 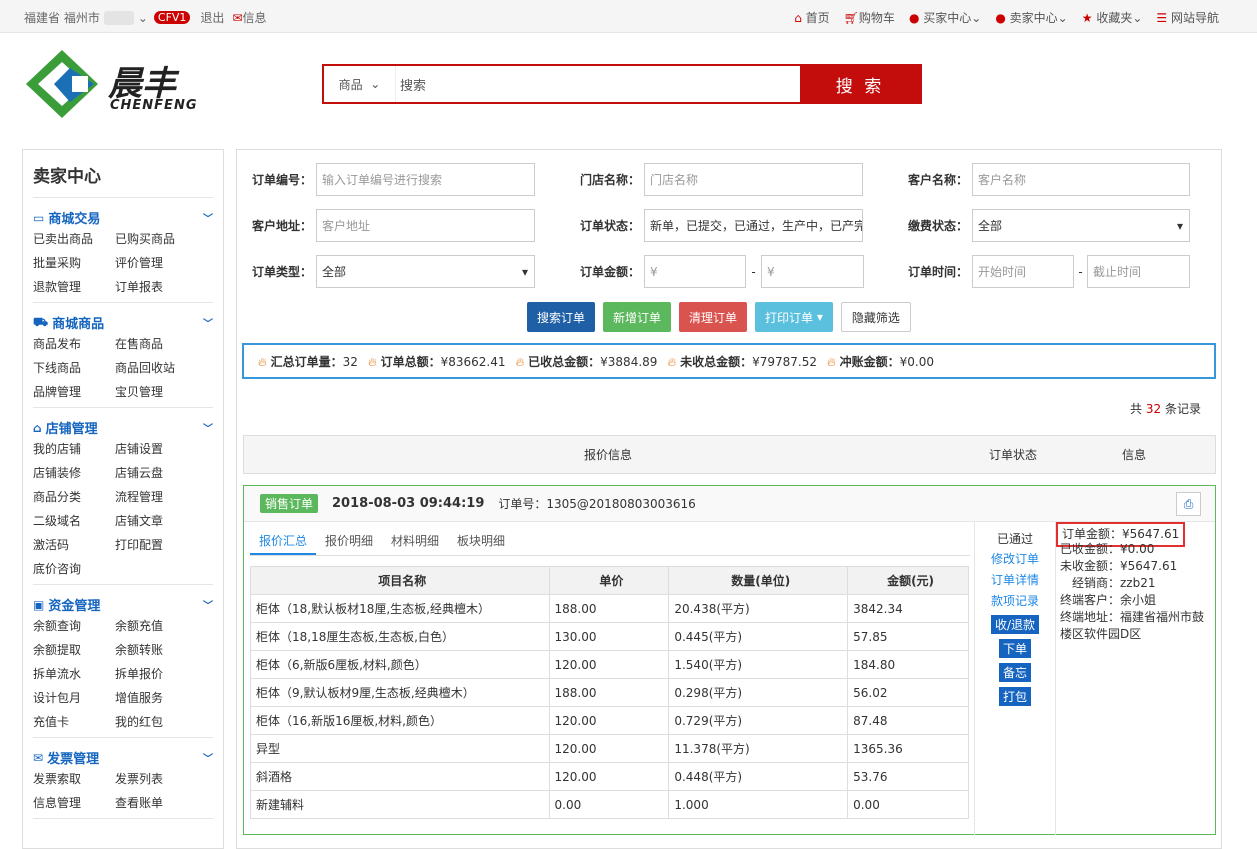 I want to click on sidebar-item: 店铺装修, so click(x=74, y=473).